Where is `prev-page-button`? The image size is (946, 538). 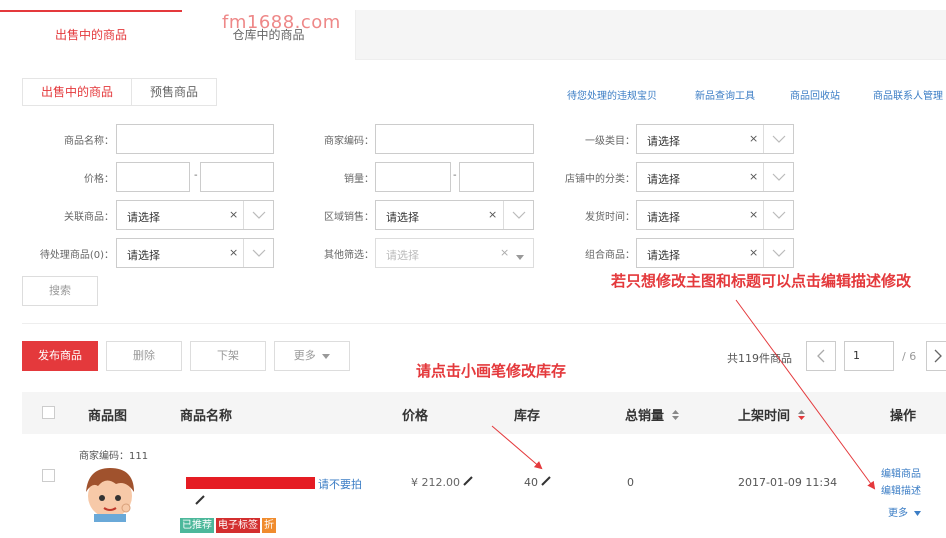 prev-page-button is located at coordinates (821, 356).